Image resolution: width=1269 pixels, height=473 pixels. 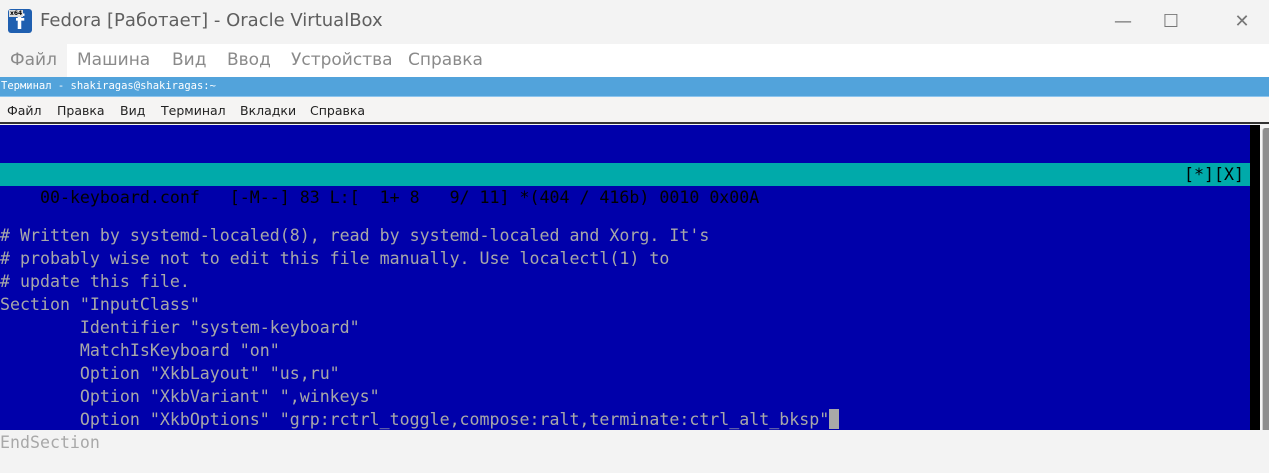 What do you see at coordinates (1265, 279) in the screenshot?
I see `terminal-scrollbar` at bounding box center [1265, 279].